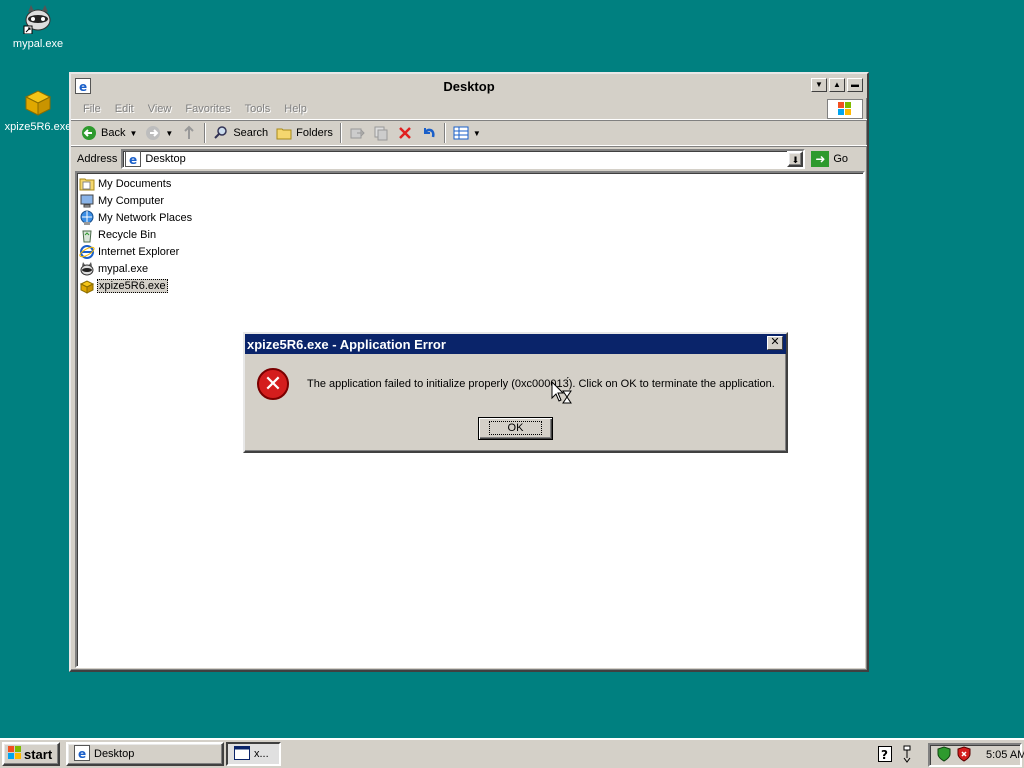 The height and width of the screenshot is (768, 1024). What do you see at coordinates (161, 109) in the screenshot?
I see `menu-view: View` at bounding box center [161, 109].